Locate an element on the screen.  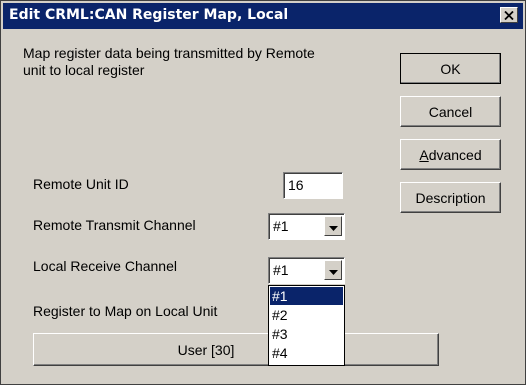
cancel-button: Cancel is located at coordinates (450, 111).